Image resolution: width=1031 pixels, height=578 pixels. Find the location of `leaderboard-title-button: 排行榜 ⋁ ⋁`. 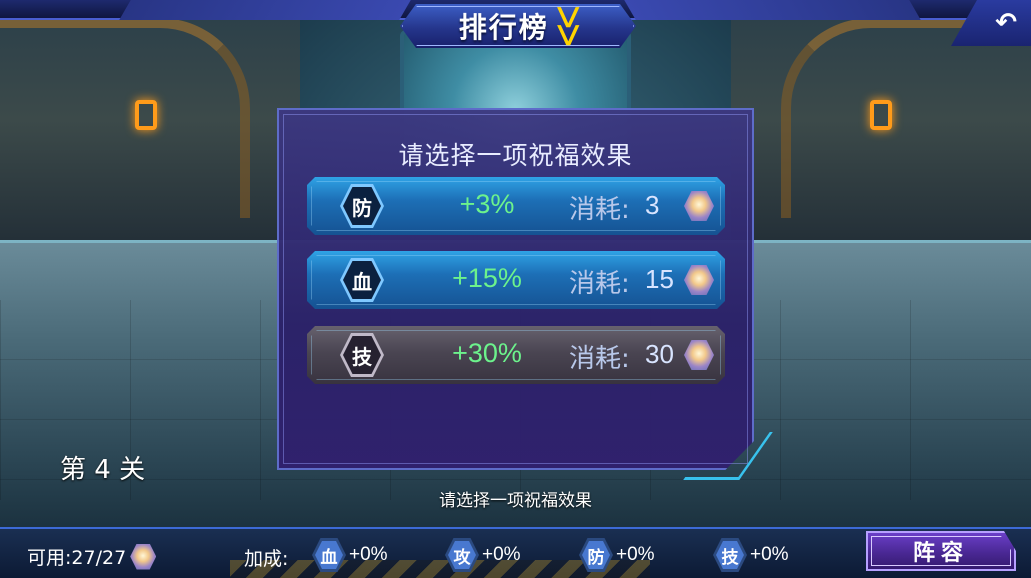

leaderboard-title-button: 排行榜 ⋁ ⋁ is located at coordinates (518, 26).